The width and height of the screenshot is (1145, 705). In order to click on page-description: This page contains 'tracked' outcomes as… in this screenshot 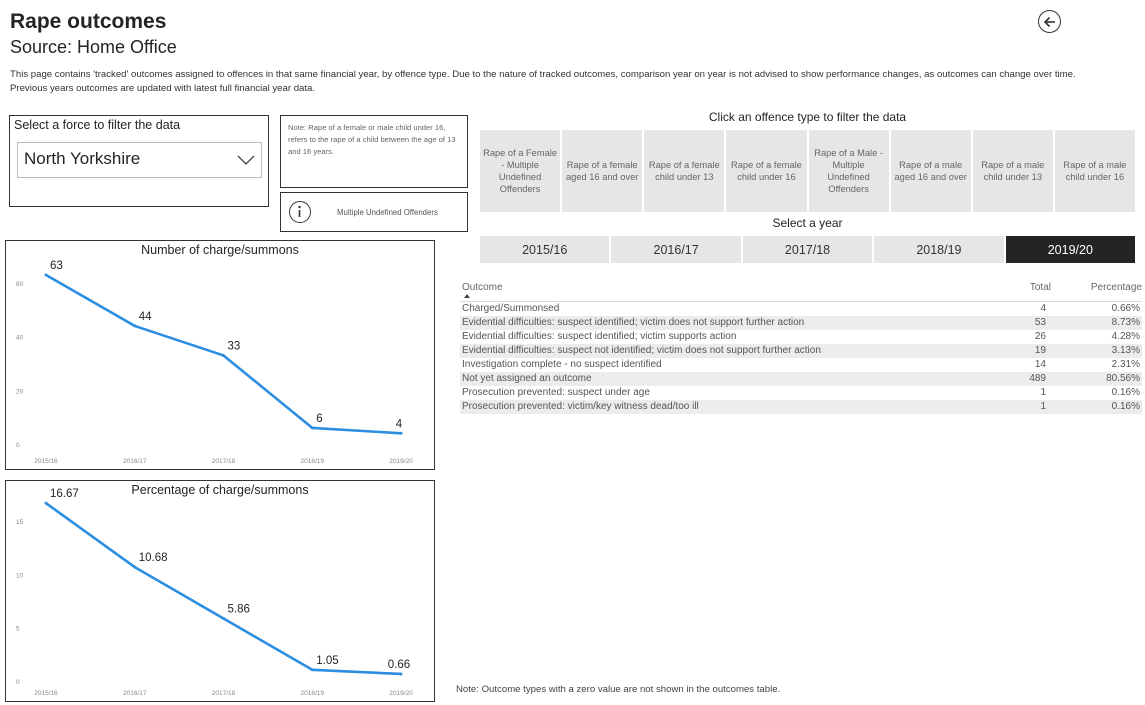, I will do `click(543, 81)`.